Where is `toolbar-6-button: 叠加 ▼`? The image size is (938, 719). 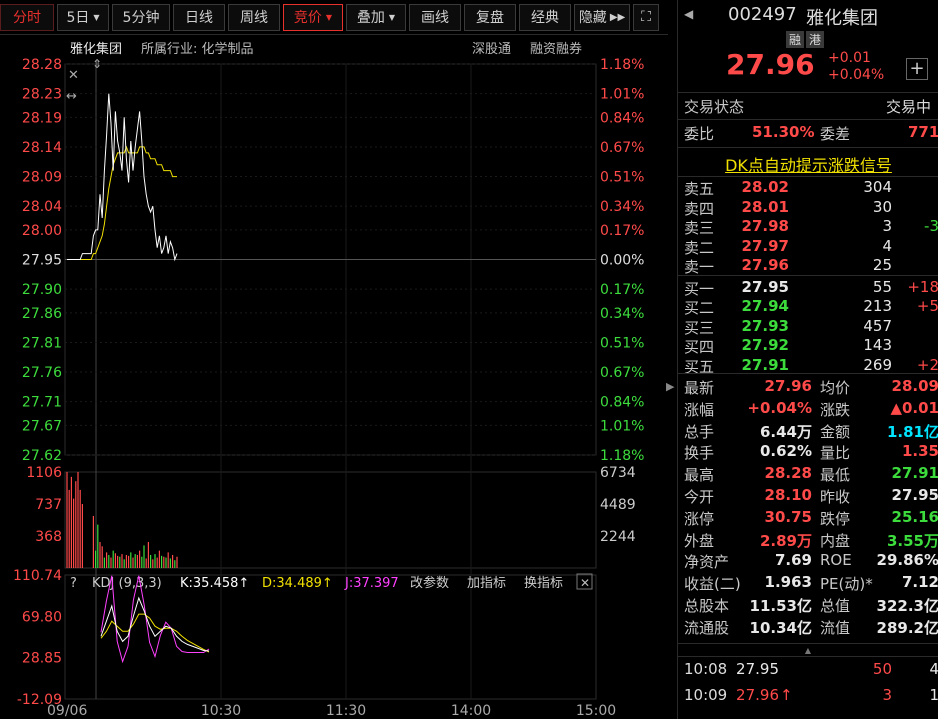 toolbar-6-button: 叠加 ▼ is located at coordinates (376, 17).